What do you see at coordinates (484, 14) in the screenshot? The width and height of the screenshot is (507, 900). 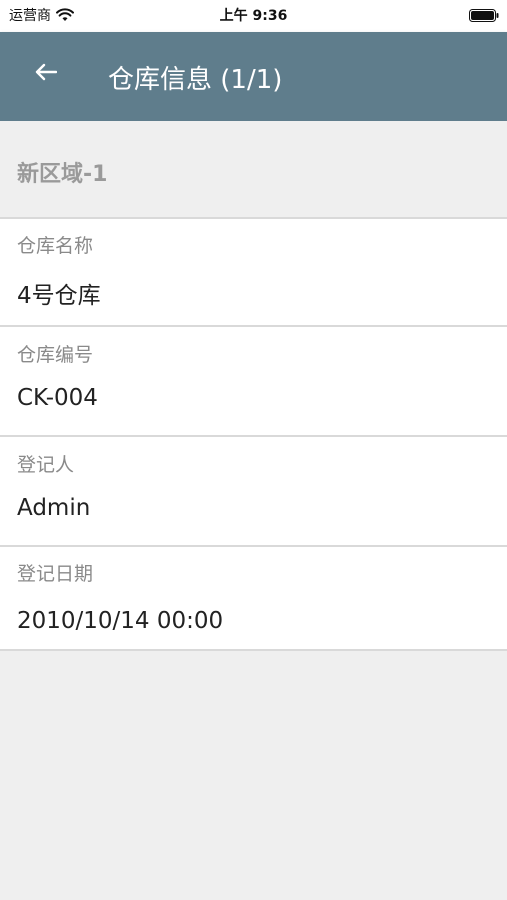 I see `battery-icon` at bounding box center [484, 14].